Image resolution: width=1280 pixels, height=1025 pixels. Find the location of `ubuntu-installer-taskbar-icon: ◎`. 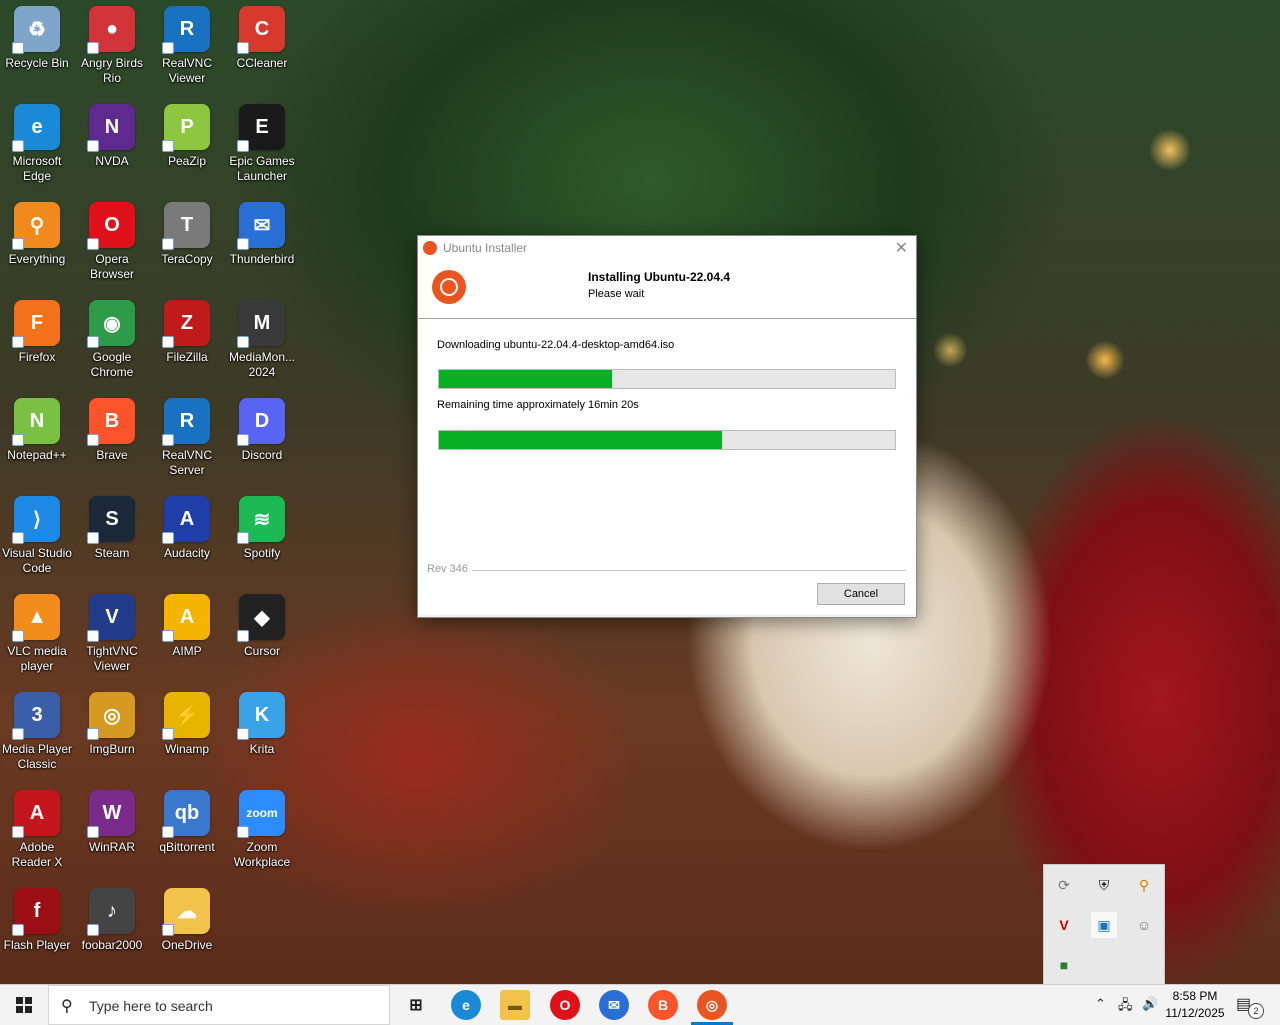

ubuntu-installer-taskbar-icon: ◎ is located at coordinates (712, 1005).